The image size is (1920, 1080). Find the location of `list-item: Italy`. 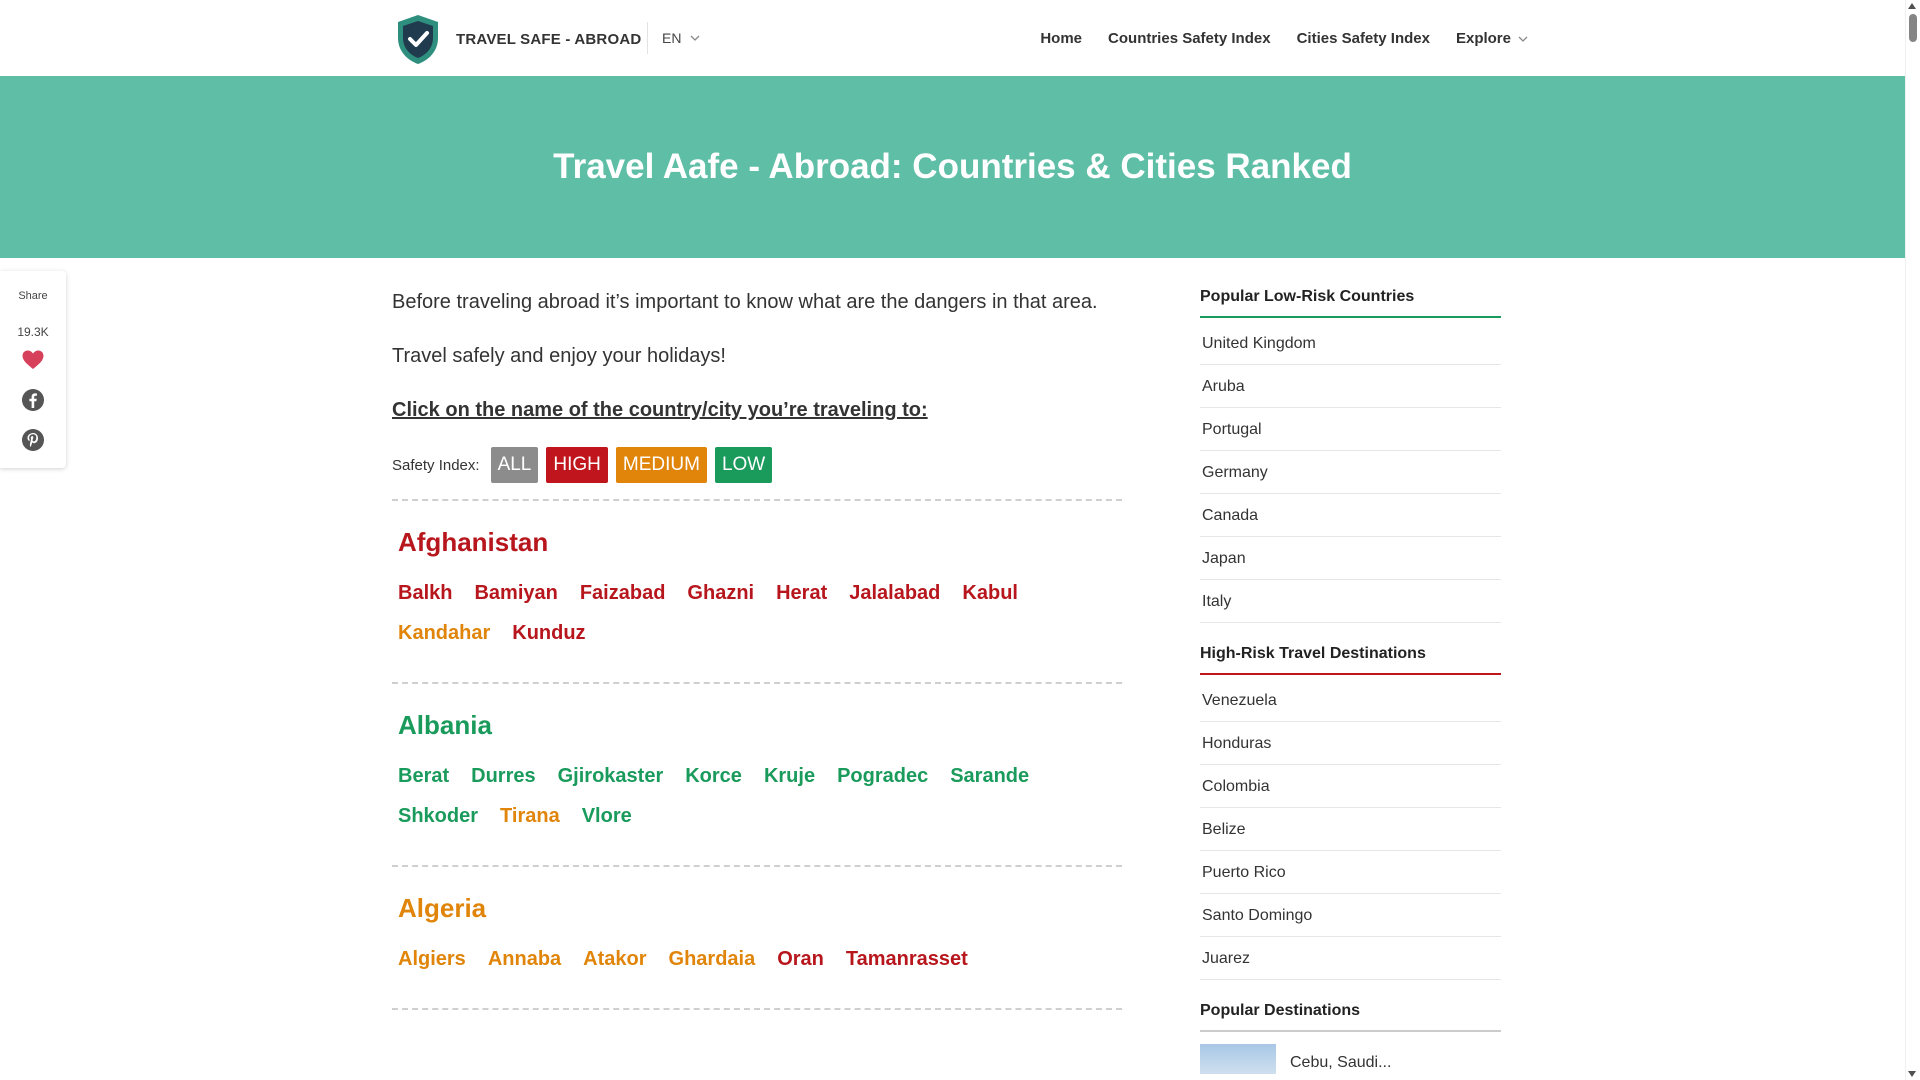

list-item: Italy is located at coordinates (1350, 601).